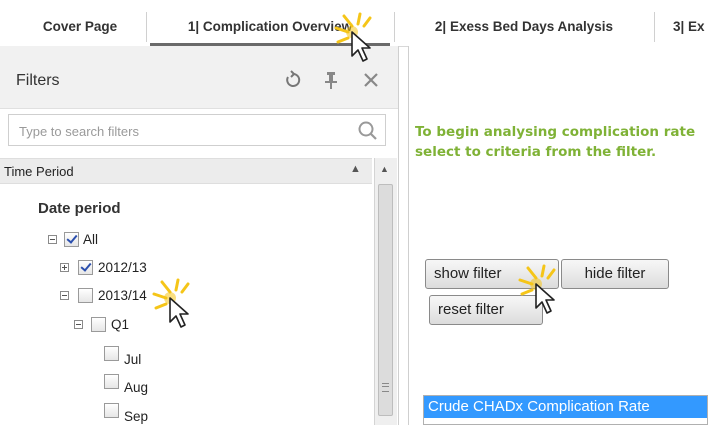 The width and height of the screenshot is (709, 425). What do you see at coordinates (133, 359) in the screenshot?
I see `tree-item-label: Jul` at bounding box center [133, 359].